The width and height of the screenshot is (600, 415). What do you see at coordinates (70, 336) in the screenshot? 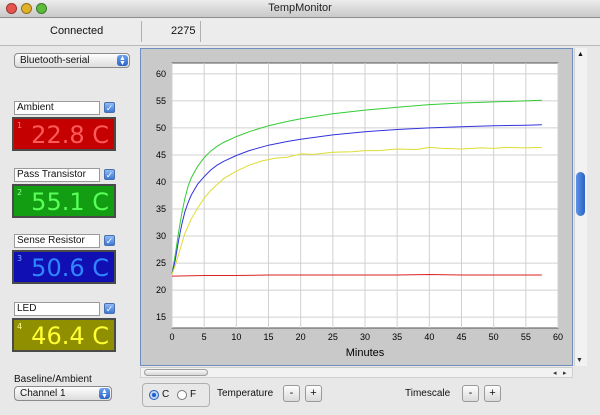
I see `sensor-value: 46.4 C` at bounding box center [70, 336].